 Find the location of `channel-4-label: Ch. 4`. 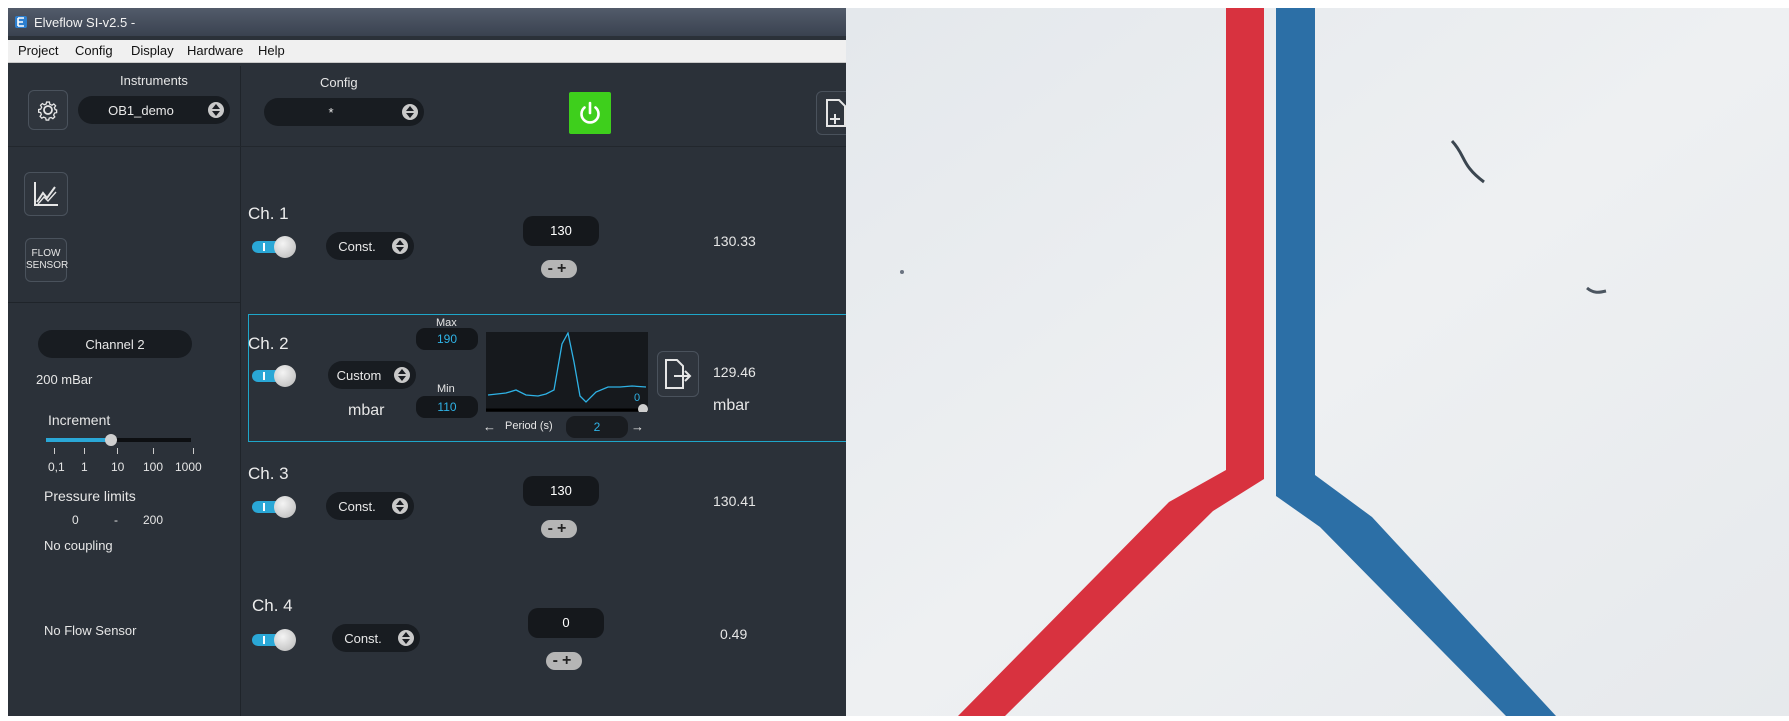

channel-4-label: Ch. 4 is located at coordinates (272, 605).